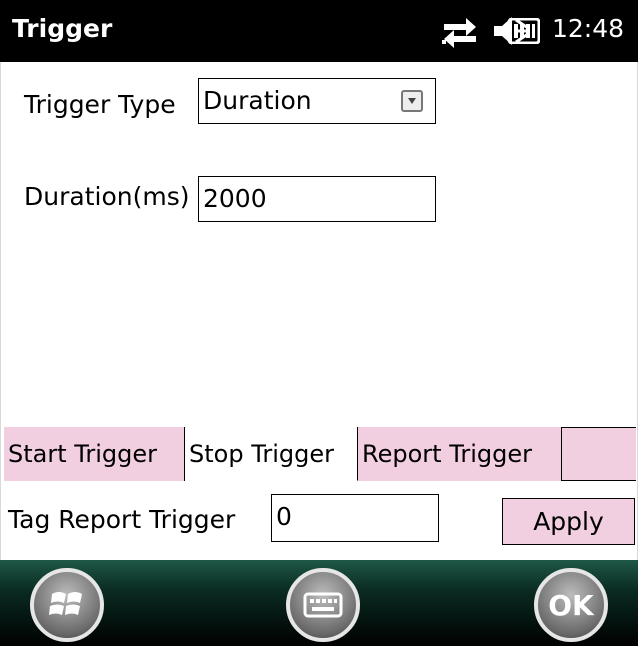  I want to click on tab-stop-trigger: Stop Trigger, so click(271, 454).